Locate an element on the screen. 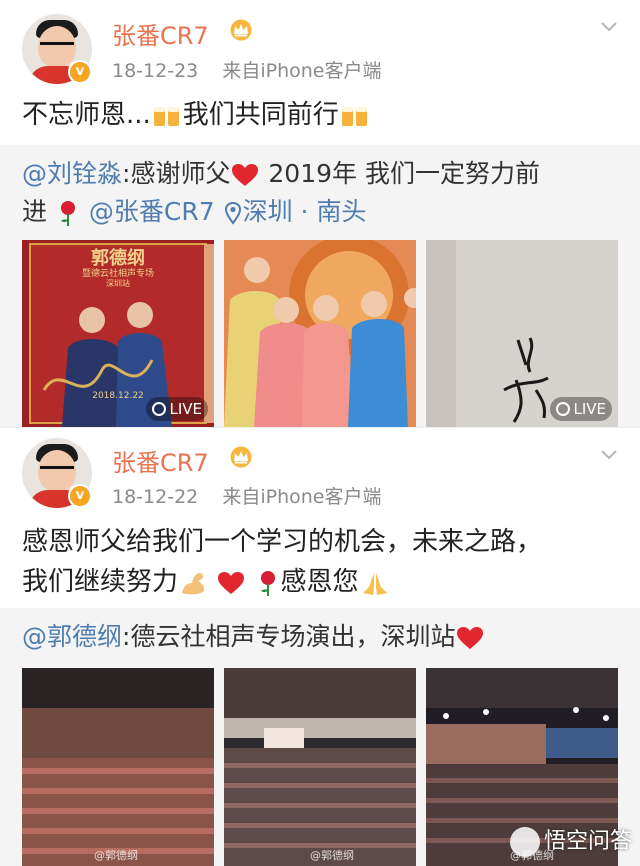 Image resolution: width=640 pixels, height=866 pixels. post-meta: 18-12-22 来自iPhone客户端 is located at coordinates (246, 495).